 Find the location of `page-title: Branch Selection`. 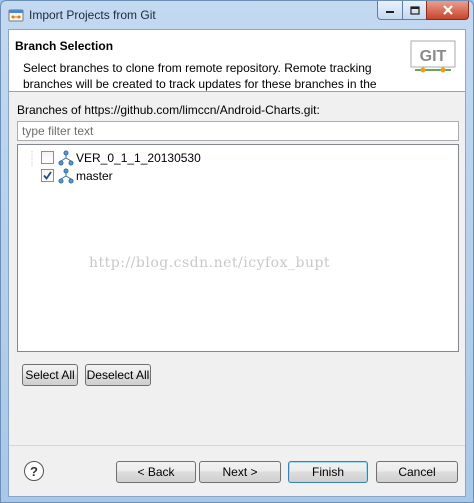

page-title: Branch Selection is located at coordinates (64, 46).